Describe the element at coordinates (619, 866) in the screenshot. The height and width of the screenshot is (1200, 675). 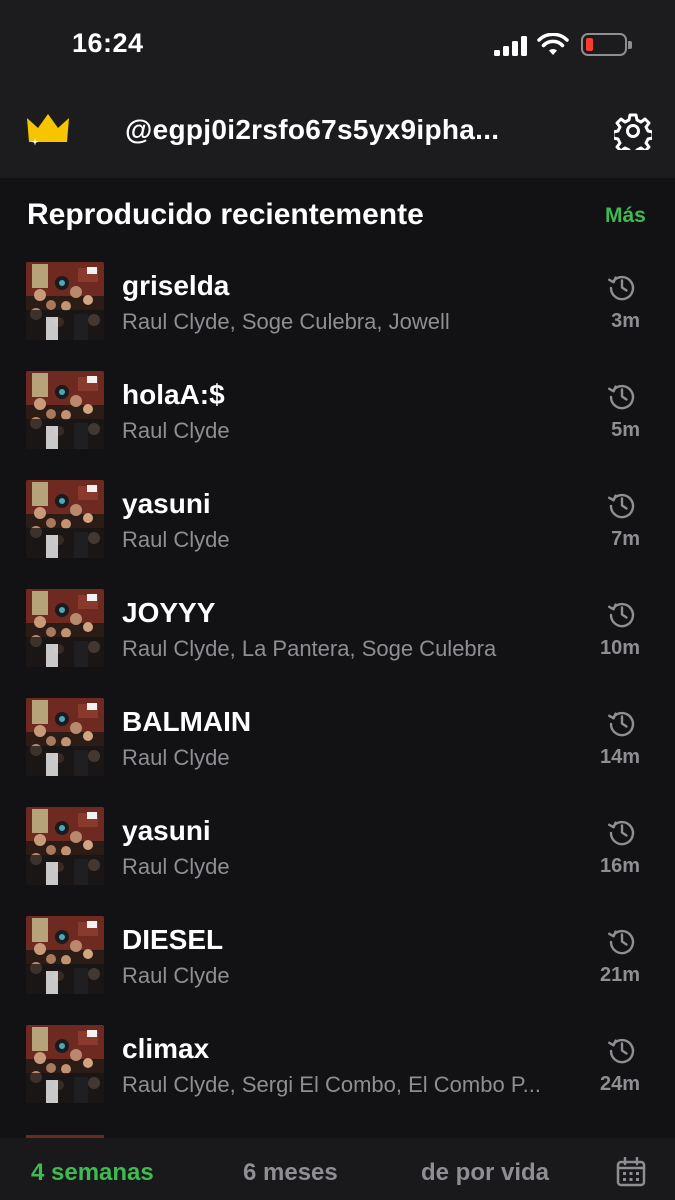
I see `played-ago: 16m` at that location.